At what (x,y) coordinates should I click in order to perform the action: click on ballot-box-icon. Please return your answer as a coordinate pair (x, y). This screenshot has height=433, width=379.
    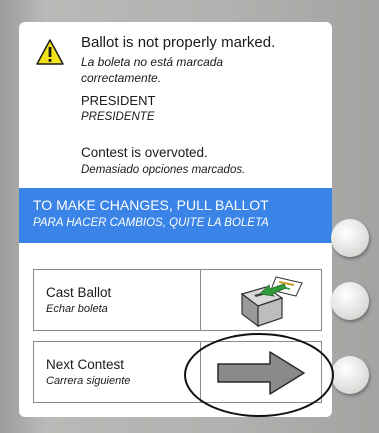
    Looking at the image, I should click on (271, 302).